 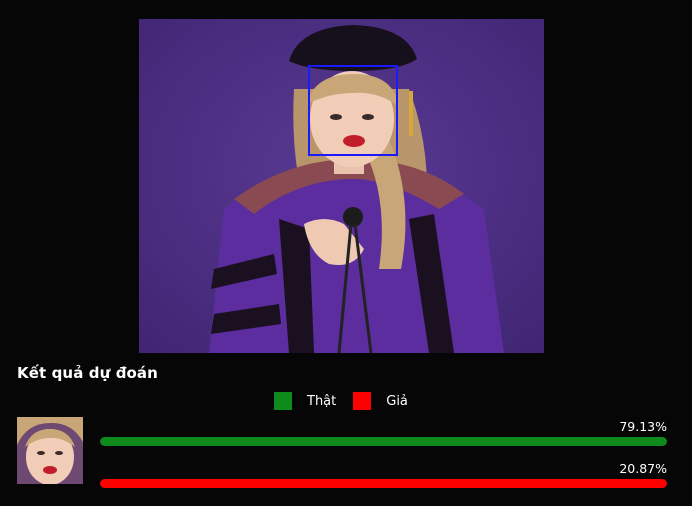 What do you see at coordinates (322, 401) in the screenshot?
I see `legend-label-real: Thật` at bounding box center [322, 401].